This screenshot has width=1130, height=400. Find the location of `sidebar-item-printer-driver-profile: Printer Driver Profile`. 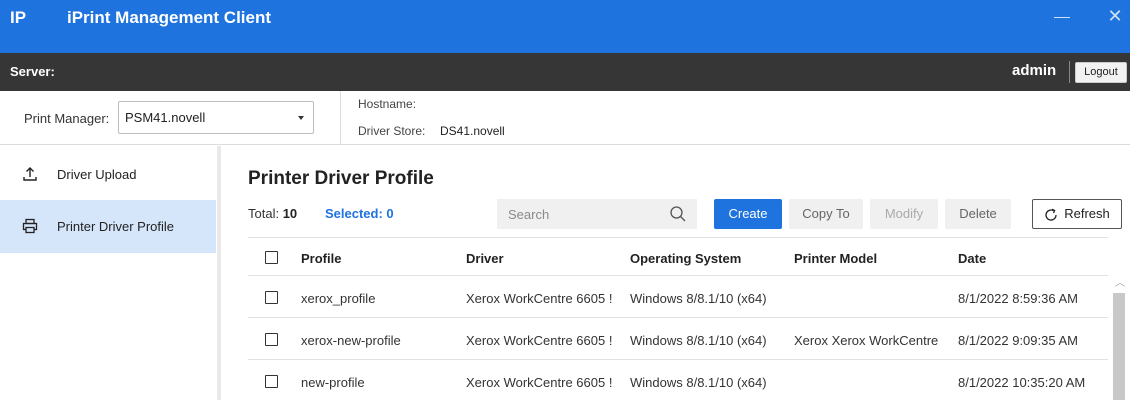

sidebar-item-printer-driver-profile: Printer Driver Profile is located at coordinates (108, 226).